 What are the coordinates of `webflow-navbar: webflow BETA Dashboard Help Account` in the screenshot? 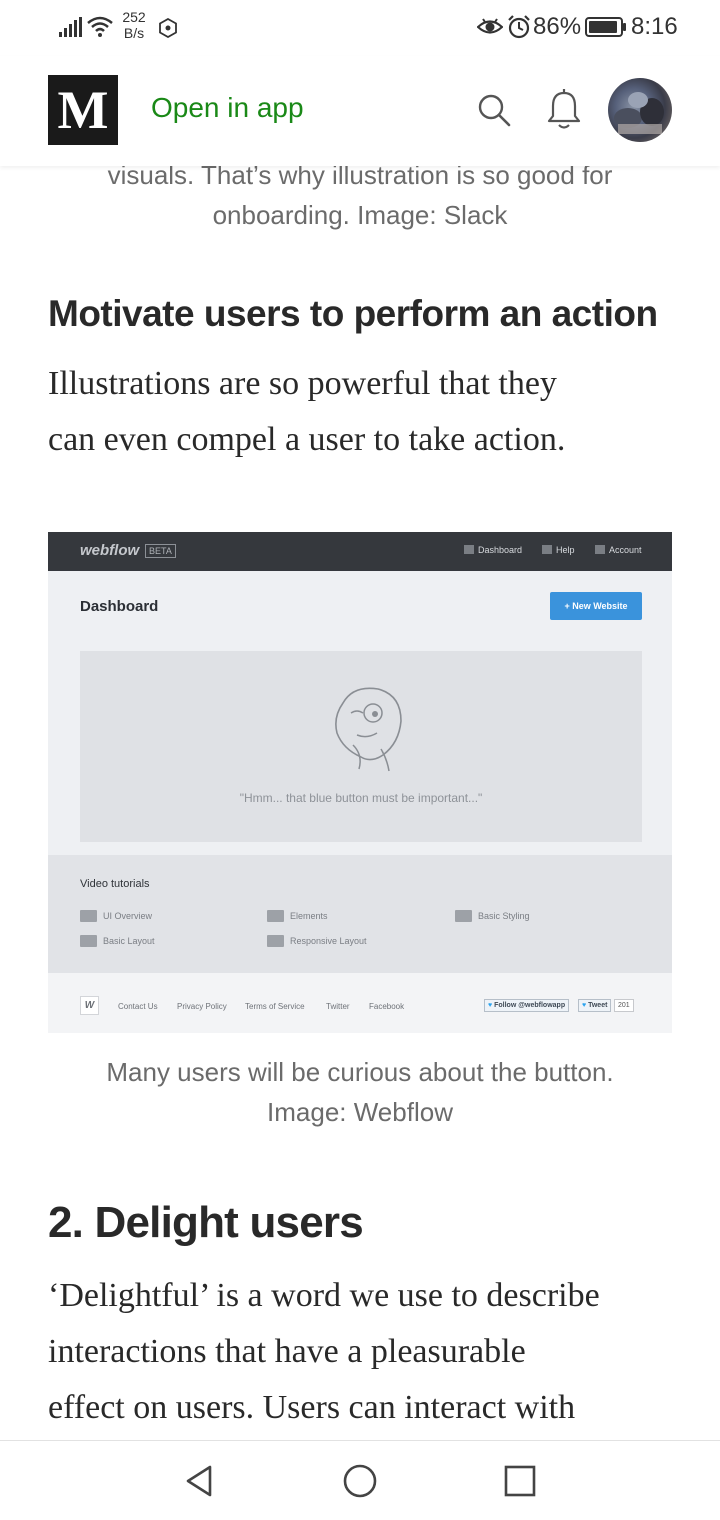 It's located at (360, 551).